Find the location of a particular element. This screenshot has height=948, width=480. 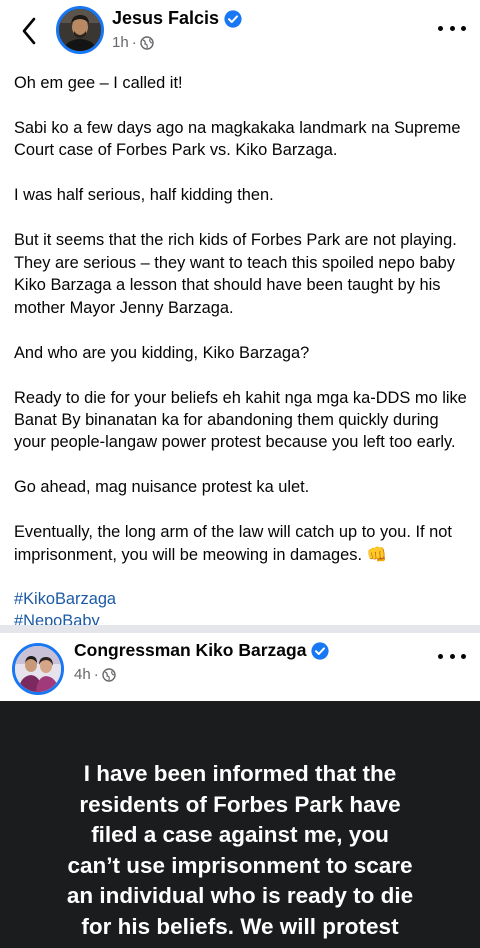

author-name: Jesus Falcis is located at coordinates (177, 18).